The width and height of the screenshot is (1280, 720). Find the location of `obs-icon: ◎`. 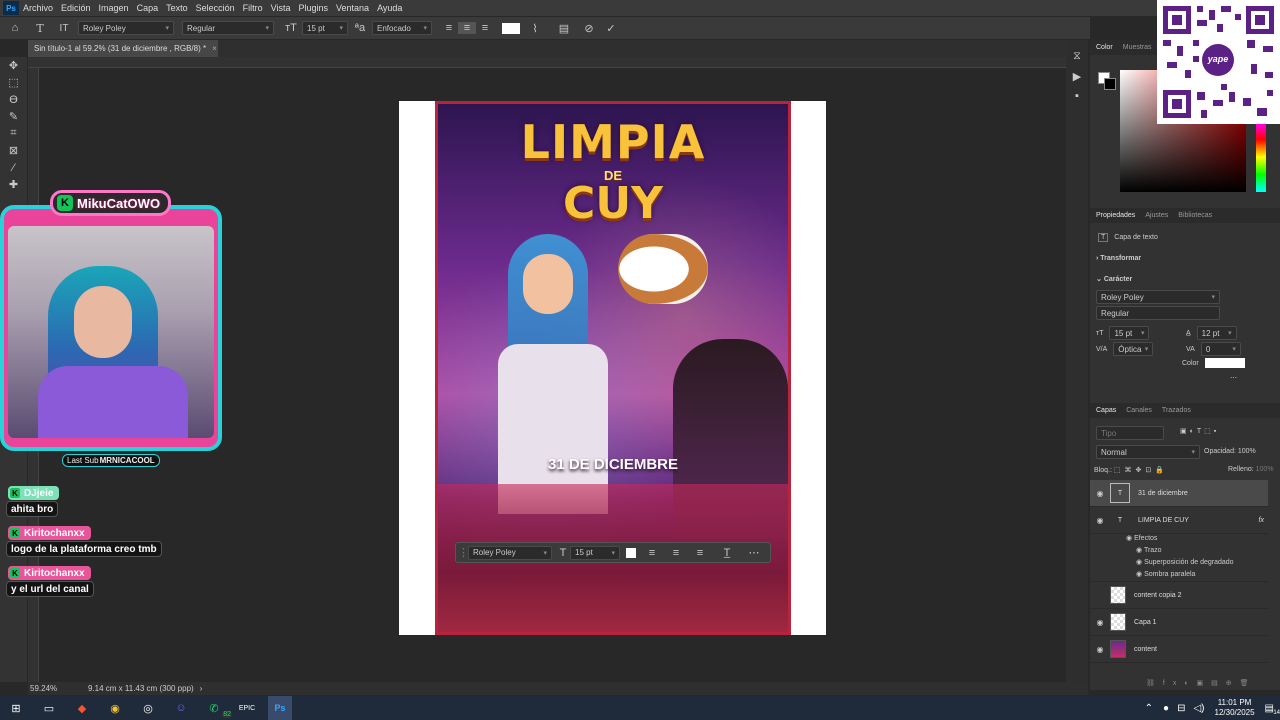

obs-icon: ◎ is located at coordinates (148, 708).